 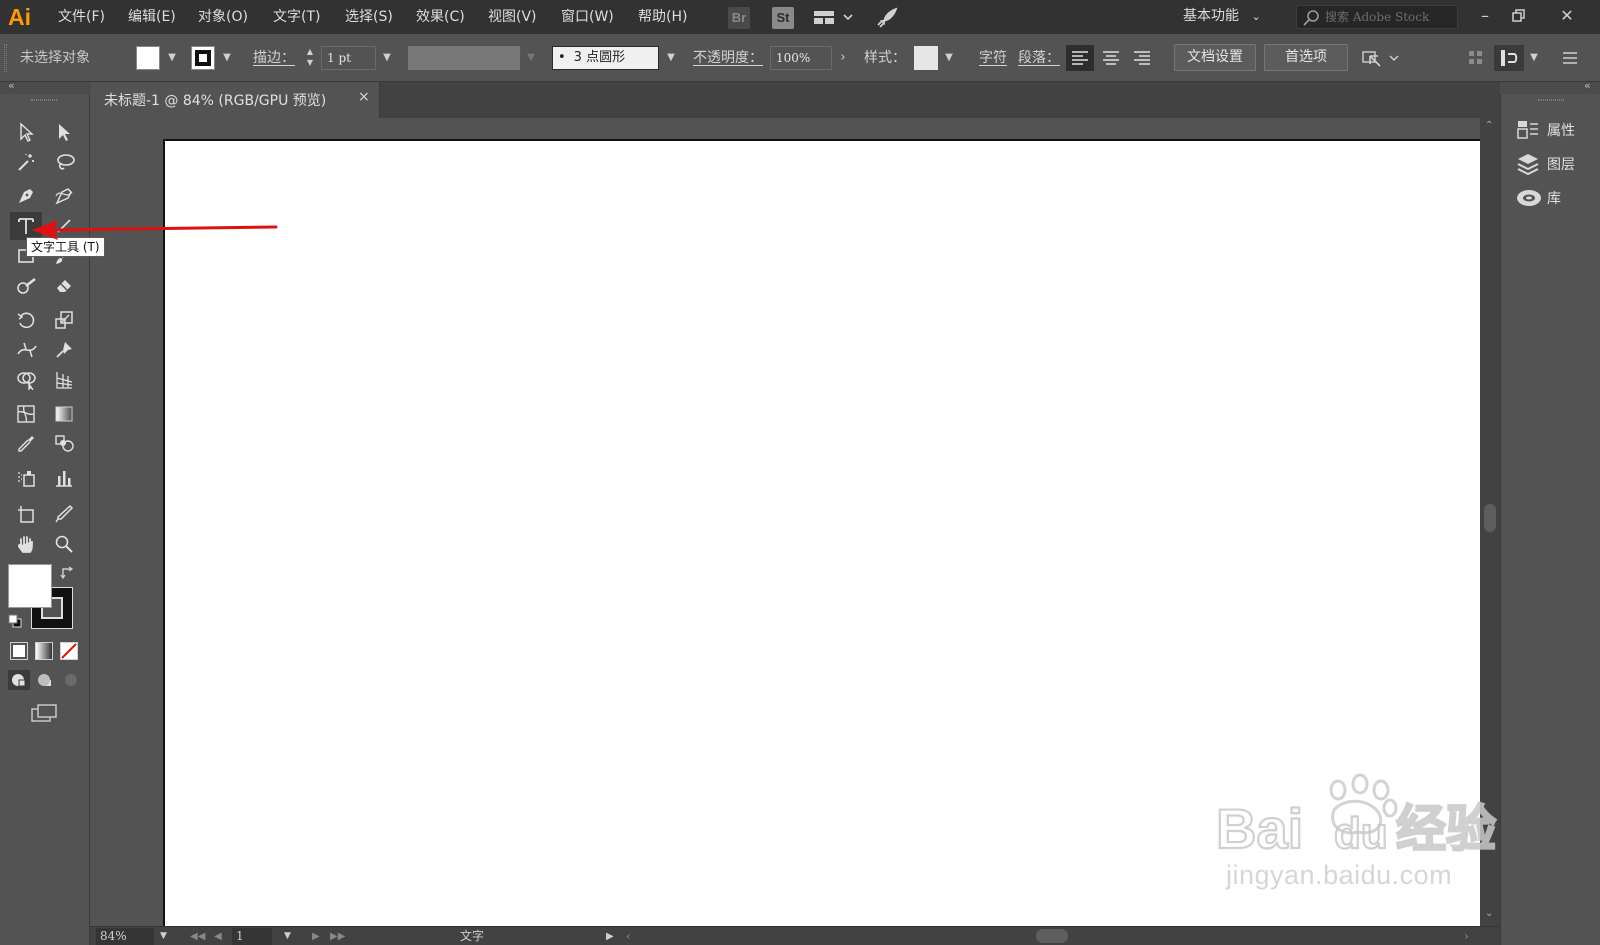 What do you see at coordinates (26, 320) in the screenshot?
I see `rotate-tool` at bounding box center [26, 320].